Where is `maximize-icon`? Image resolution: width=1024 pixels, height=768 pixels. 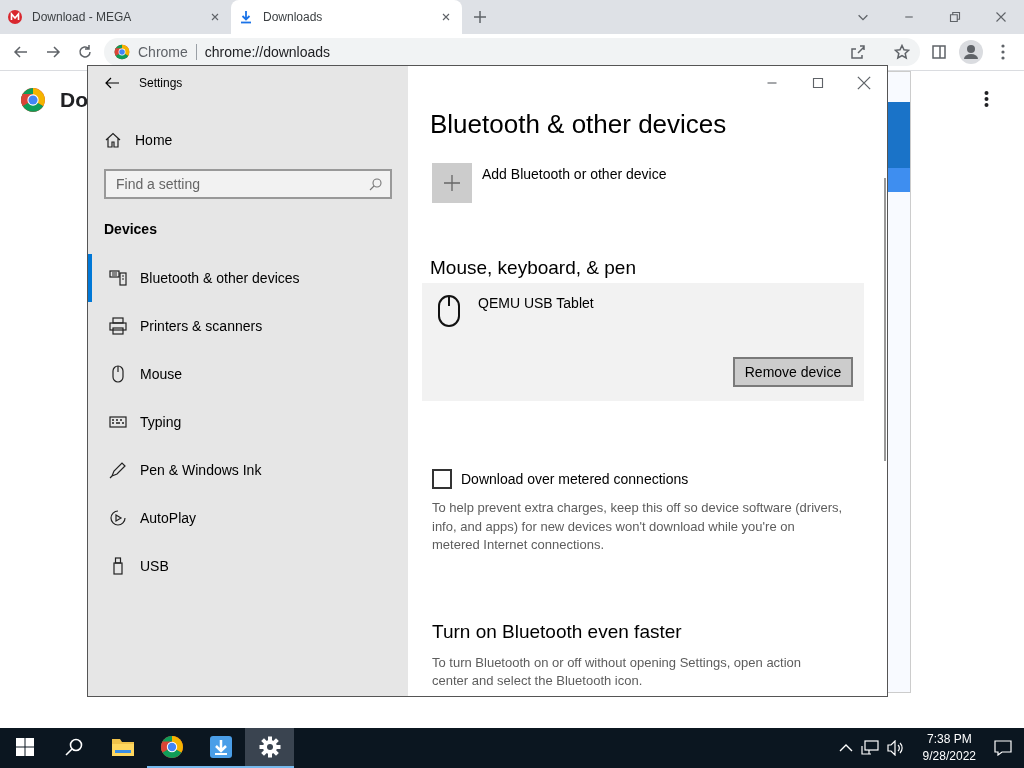
maximize-icon is located at coordinates (818, 82).